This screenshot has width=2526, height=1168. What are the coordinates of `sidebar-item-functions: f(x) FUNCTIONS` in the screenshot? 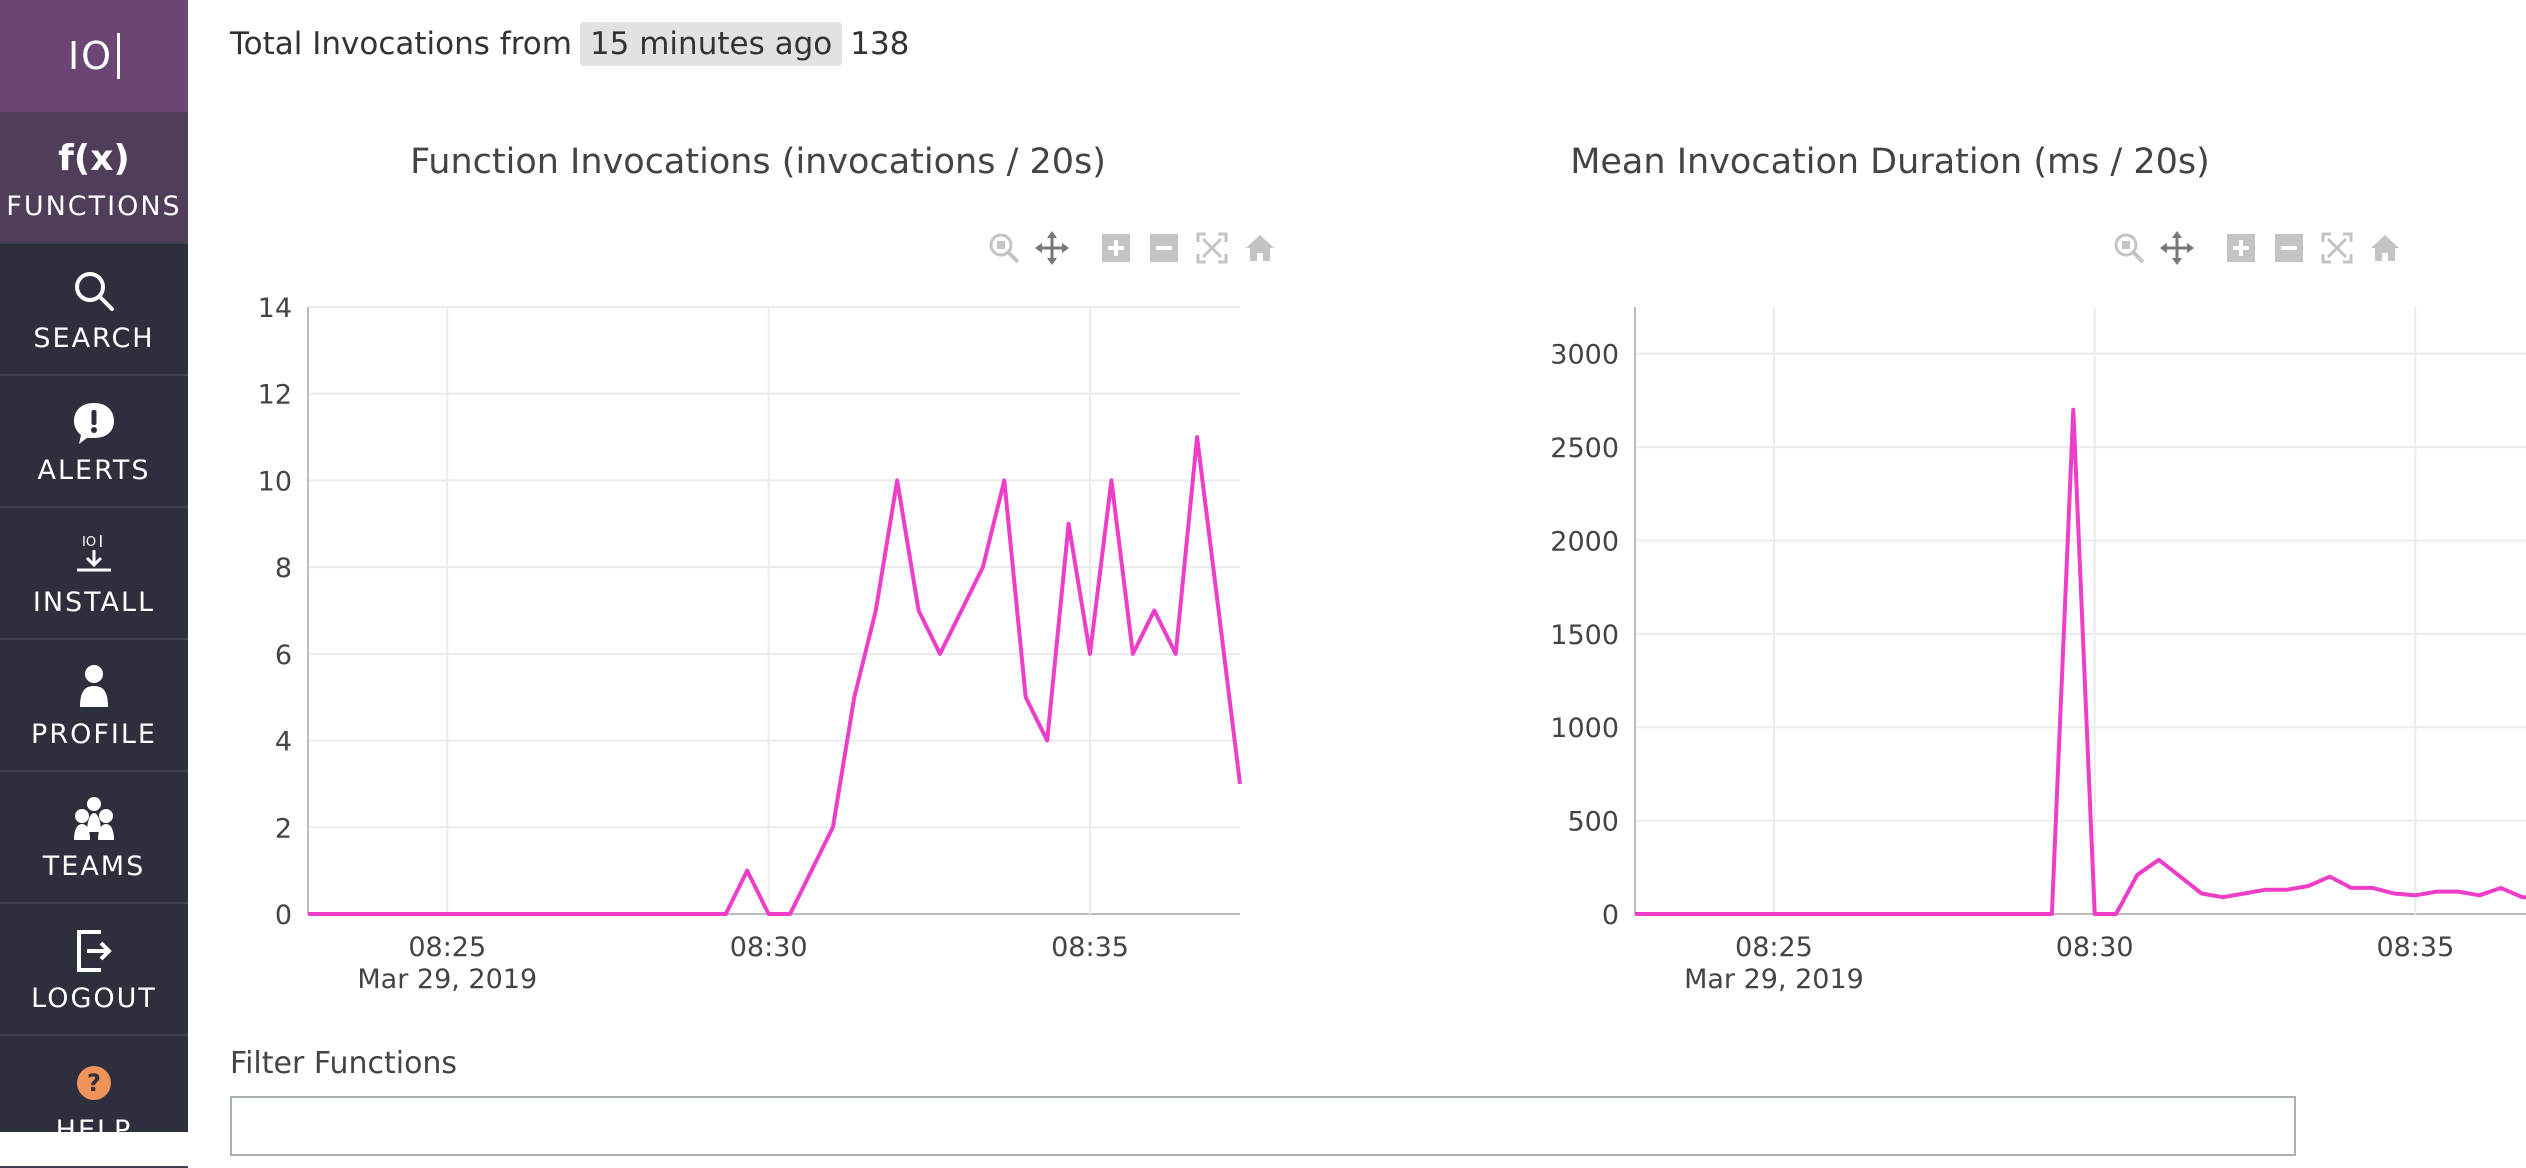 It's located at (94, 178).